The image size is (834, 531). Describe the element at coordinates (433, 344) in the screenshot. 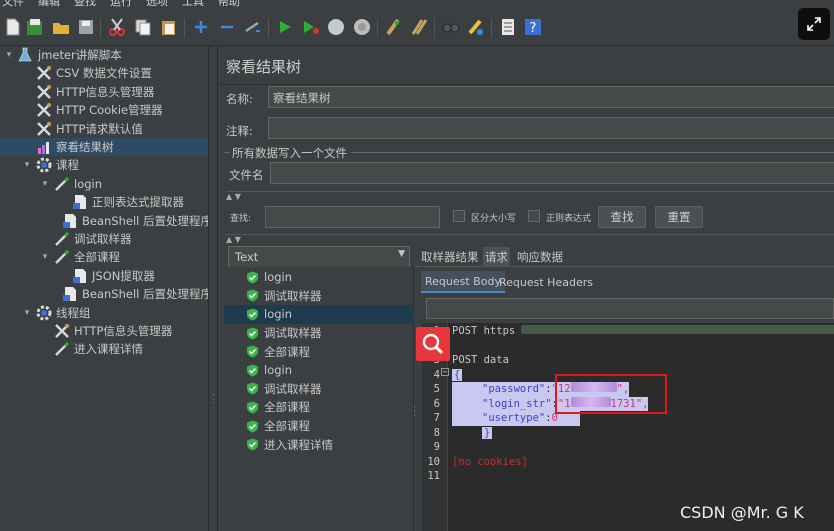

I see `magnifier-icon` at that location.